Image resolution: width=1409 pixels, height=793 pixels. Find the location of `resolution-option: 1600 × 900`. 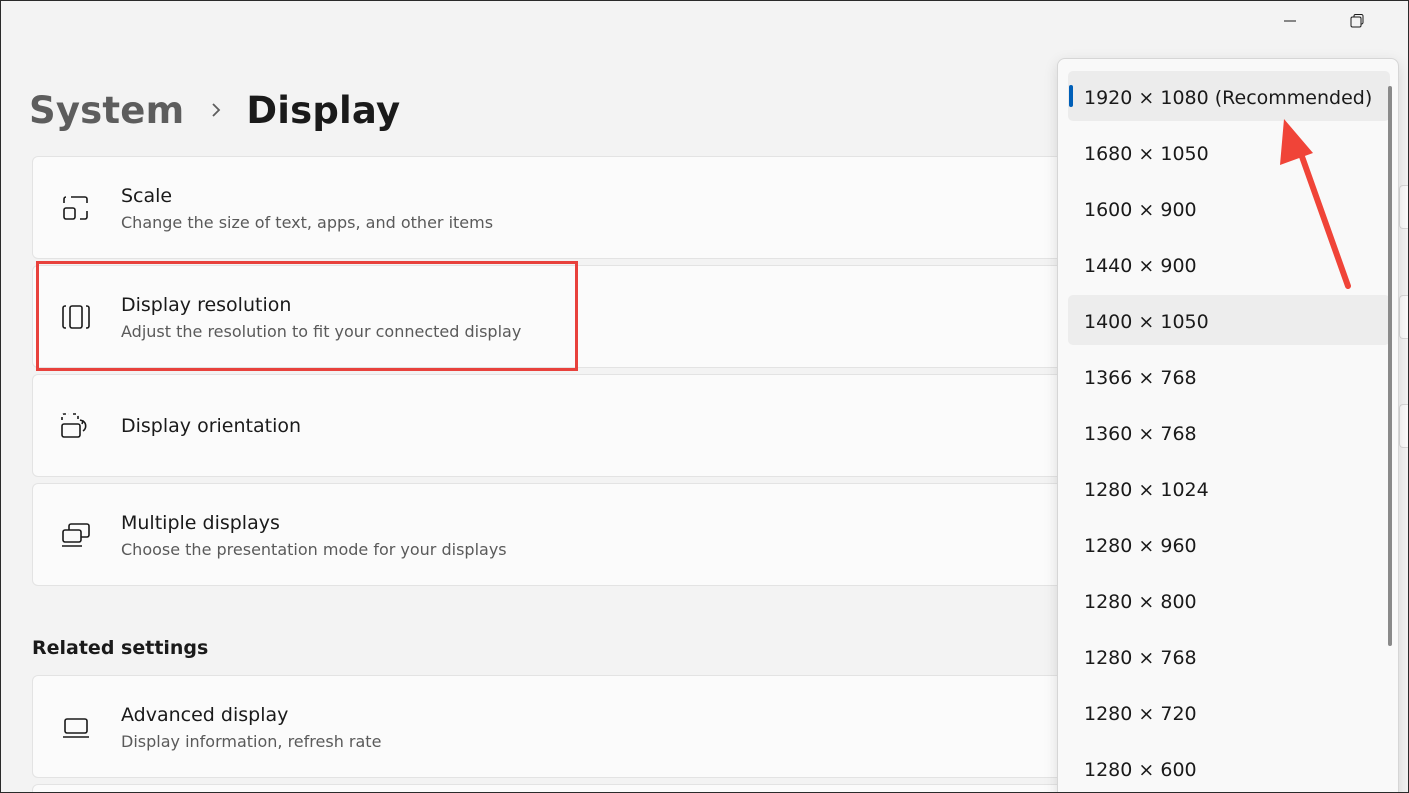

resolution-option: 1600 × 900 is located at coordinates (1228, 210).